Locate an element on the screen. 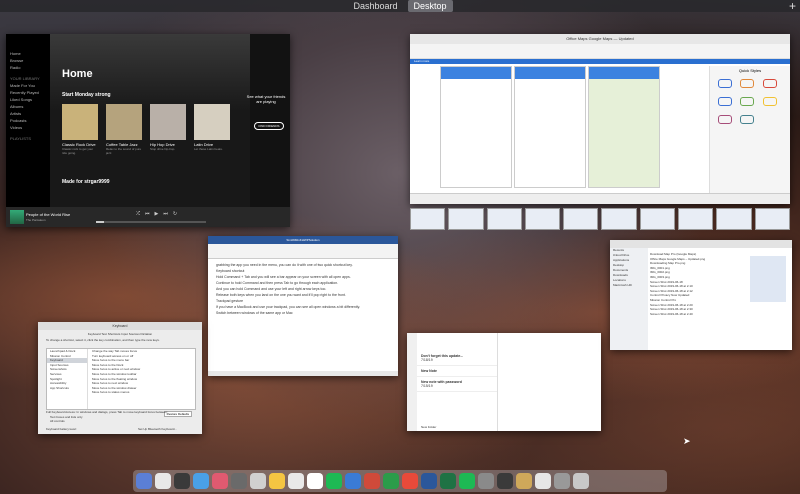 The height and width of the screenshot is (494, 800). powerpoint-icon is located at coordinates (410, 481).